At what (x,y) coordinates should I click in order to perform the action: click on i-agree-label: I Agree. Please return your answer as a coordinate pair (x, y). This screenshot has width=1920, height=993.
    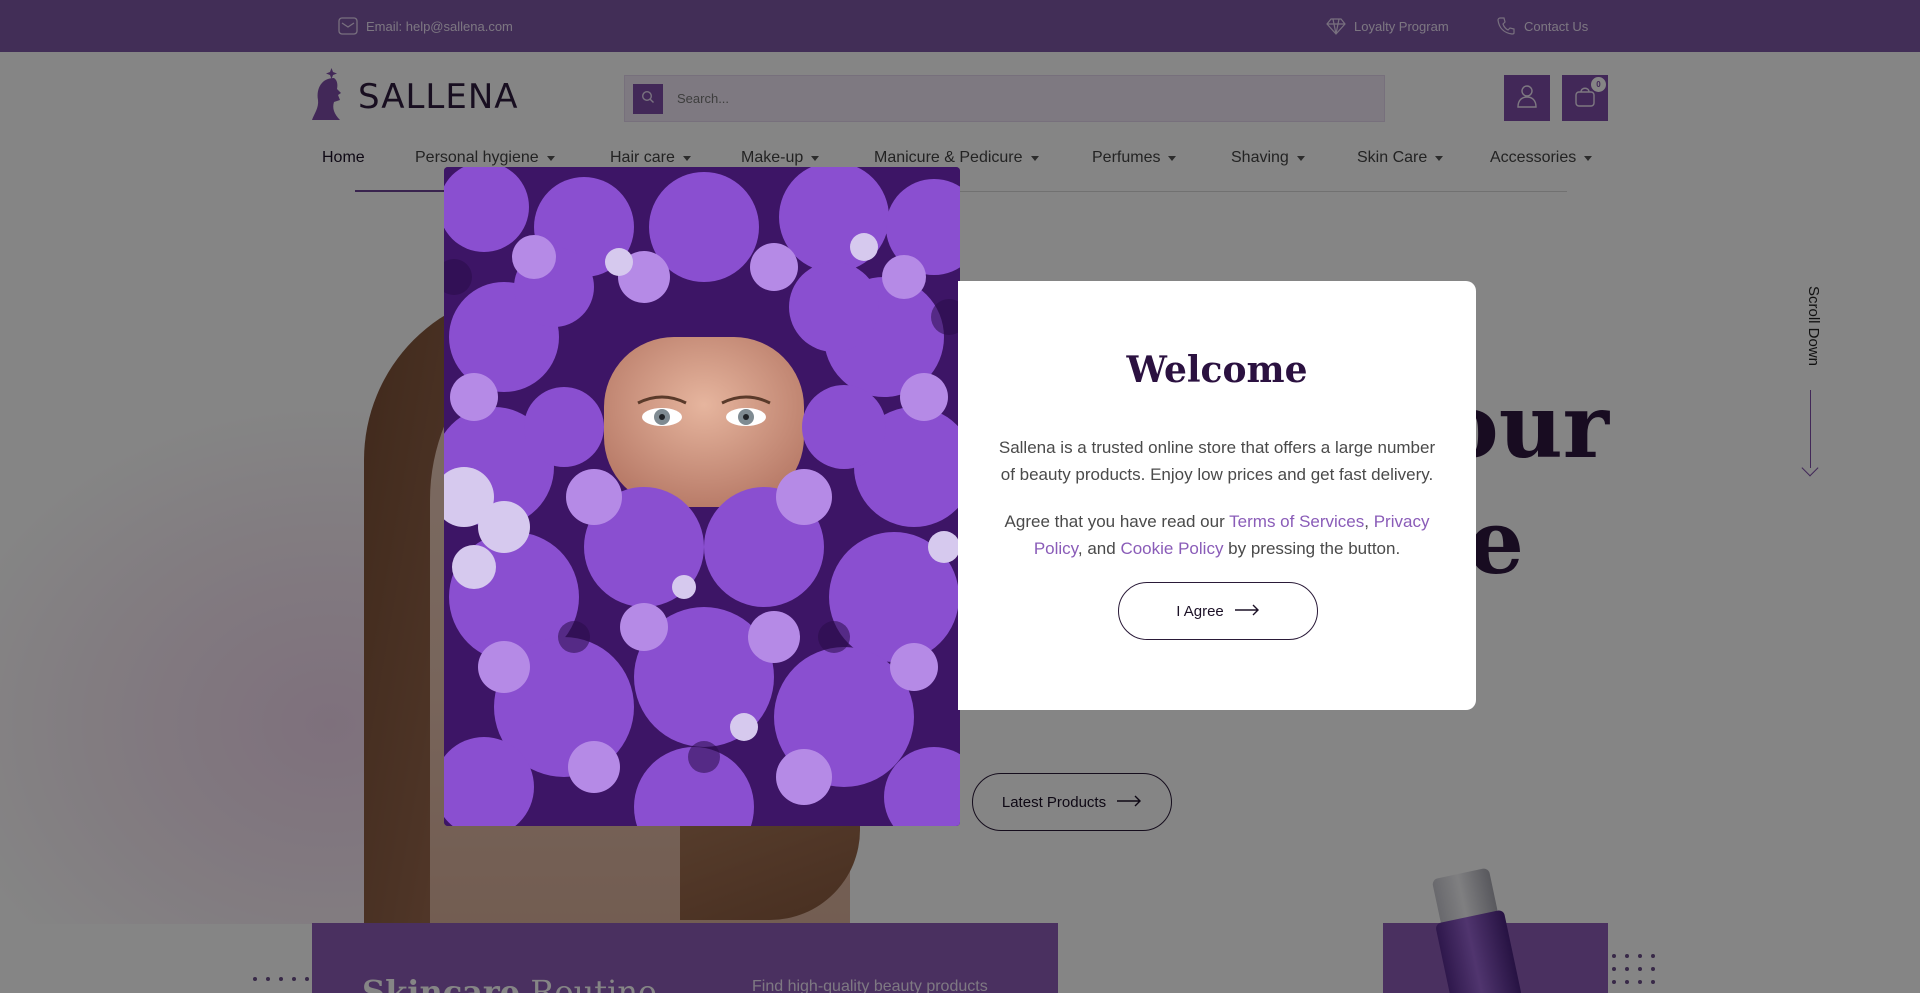
    Looking at the image, I should click on (1200, 611).